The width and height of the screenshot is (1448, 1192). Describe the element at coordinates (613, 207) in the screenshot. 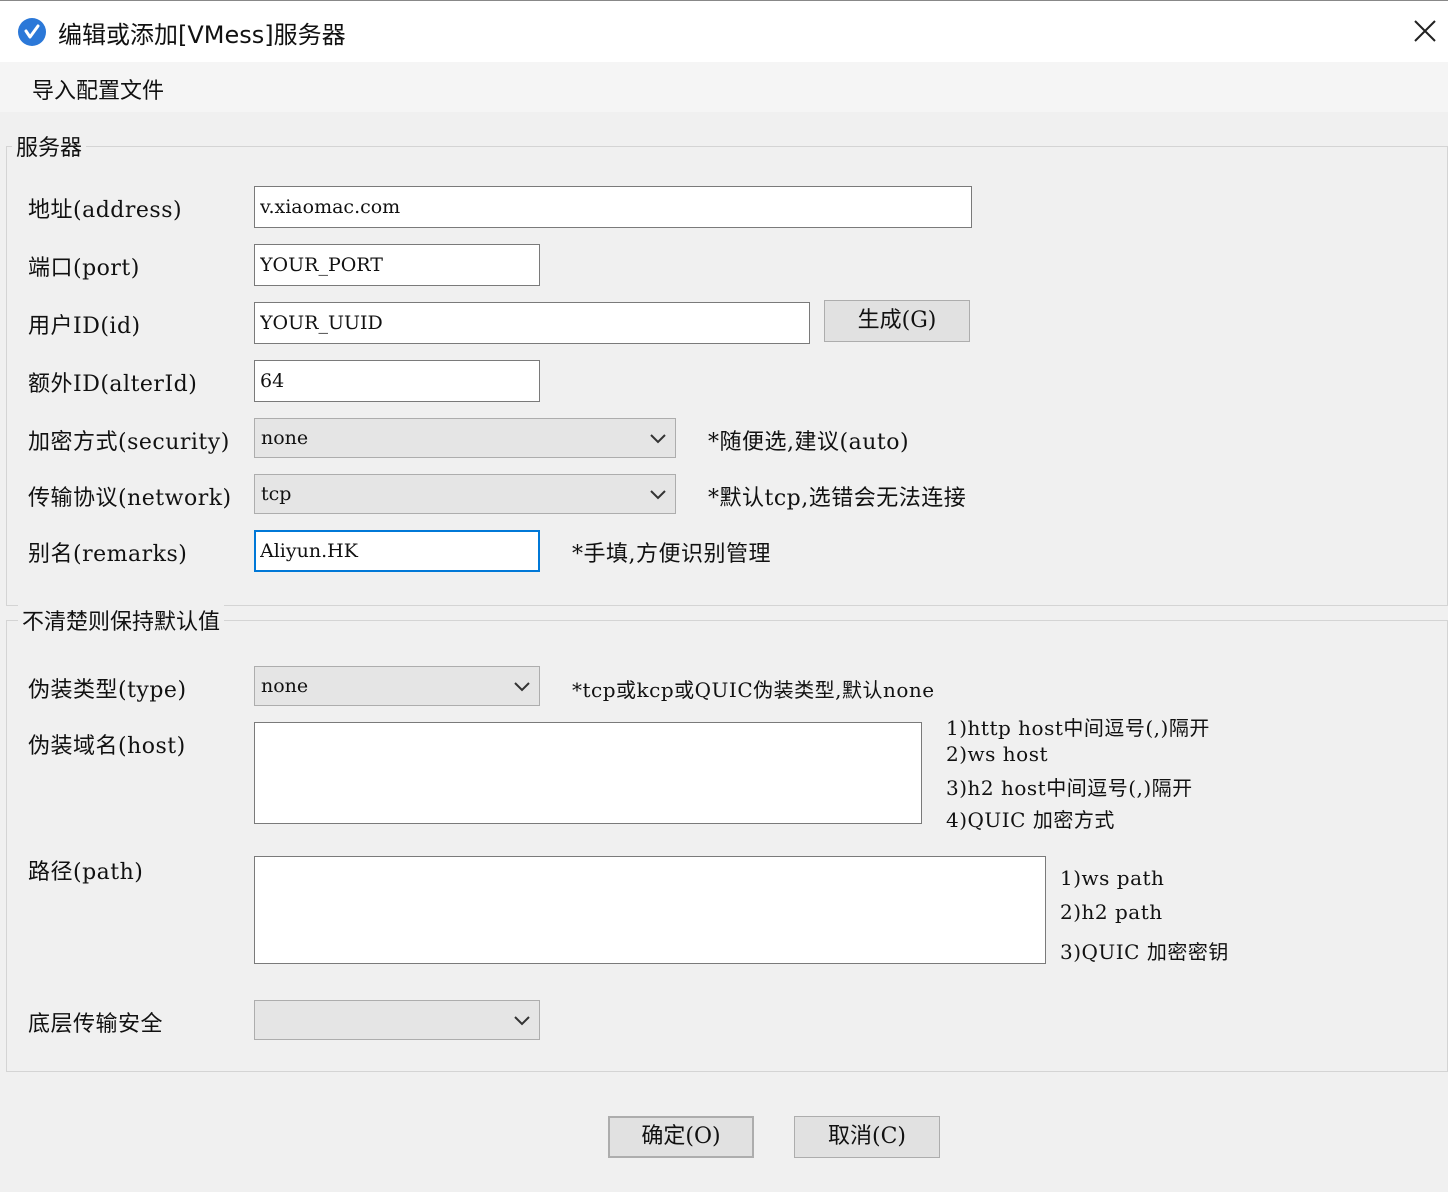

I see `address-input` at that location.